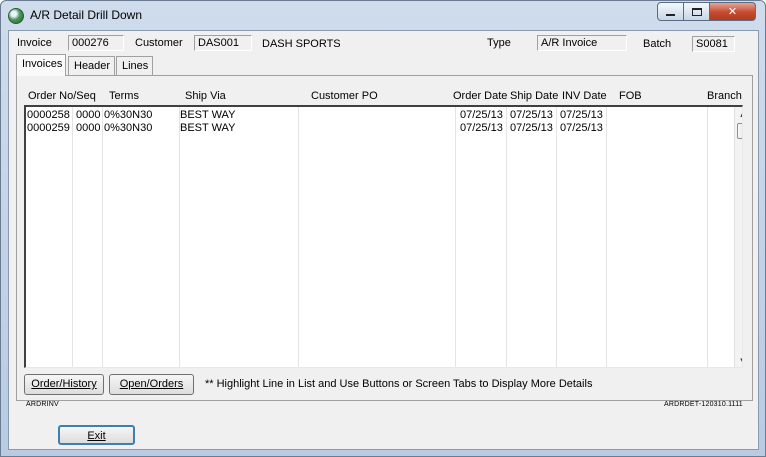 This screenshot has width=766, height=457. Describe the element at coordinates (499, 43) in the screenshot. I see `type-label: Type` at that location.